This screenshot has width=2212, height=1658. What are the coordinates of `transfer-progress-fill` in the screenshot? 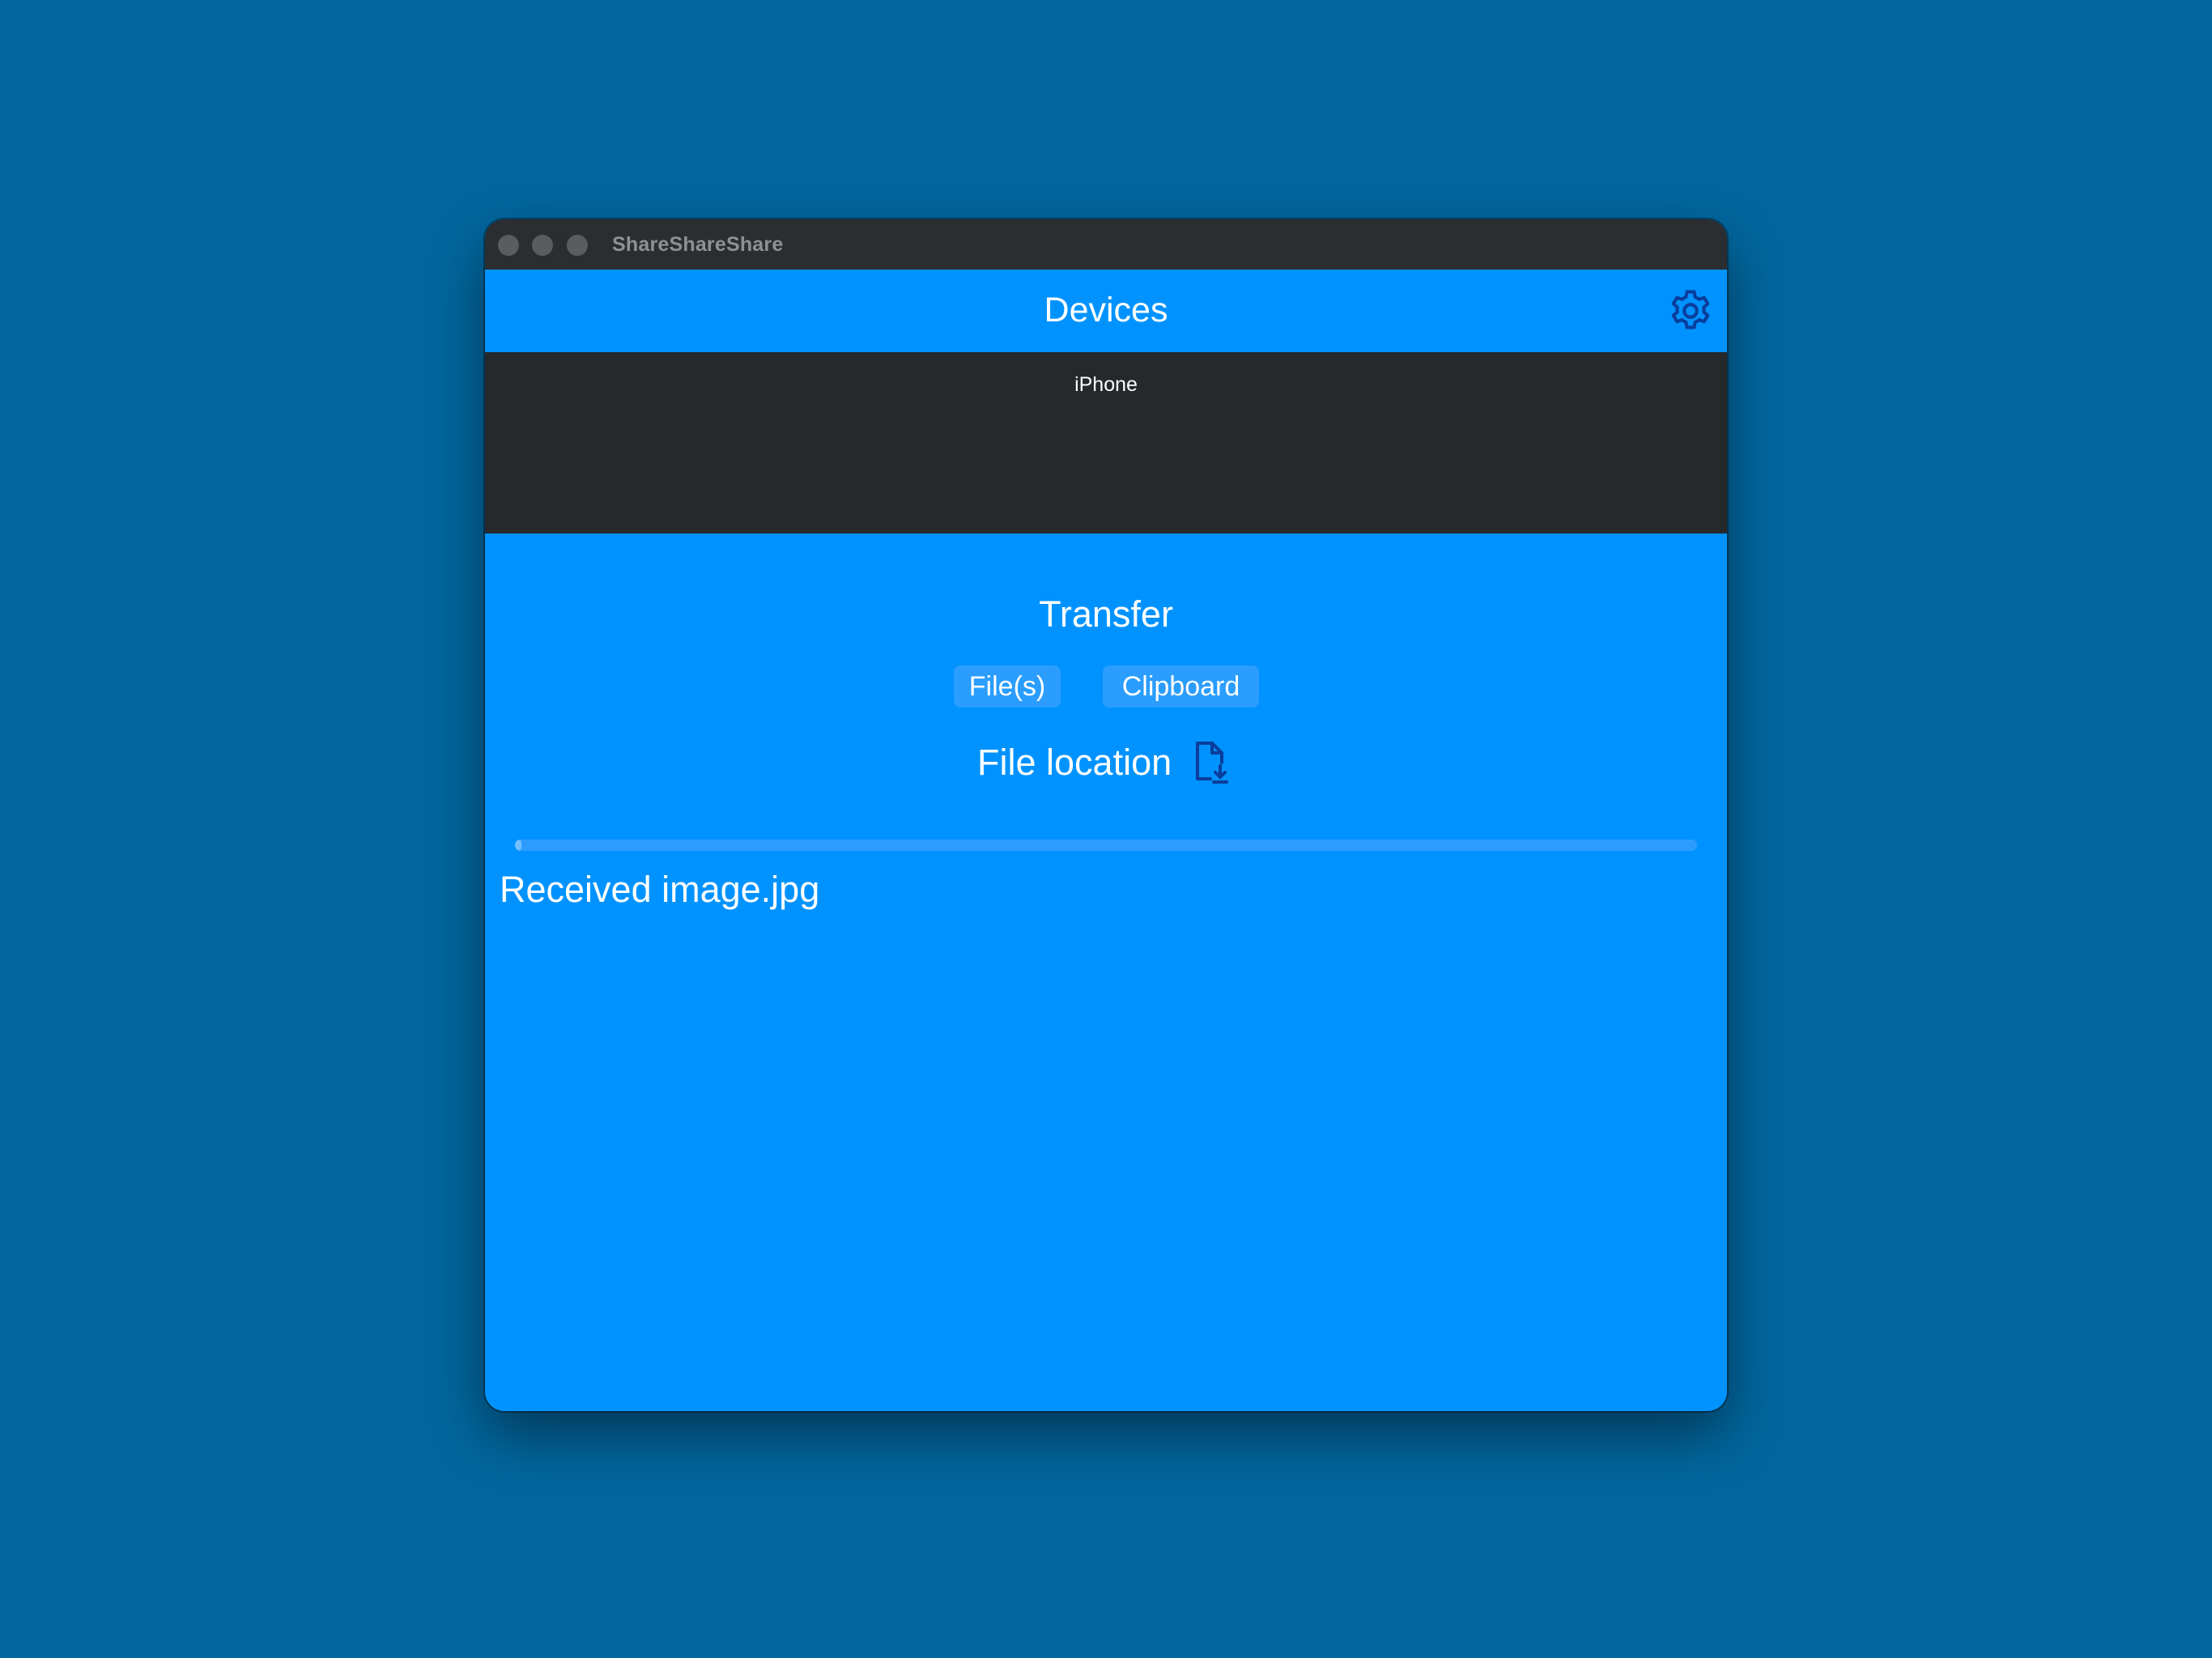 It's located at (518, 845).